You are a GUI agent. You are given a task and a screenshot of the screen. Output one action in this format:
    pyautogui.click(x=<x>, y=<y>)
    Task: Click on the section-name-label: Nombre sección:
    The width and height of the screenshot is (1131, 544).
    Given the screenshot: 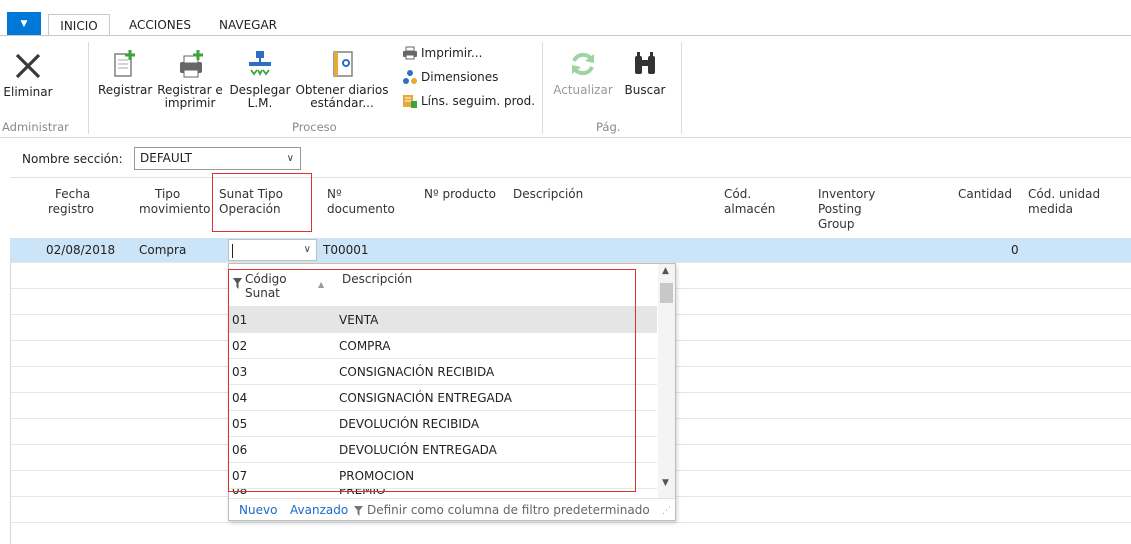 What is the action you would take?
    pyautogui.click(x=72, y=159)
    